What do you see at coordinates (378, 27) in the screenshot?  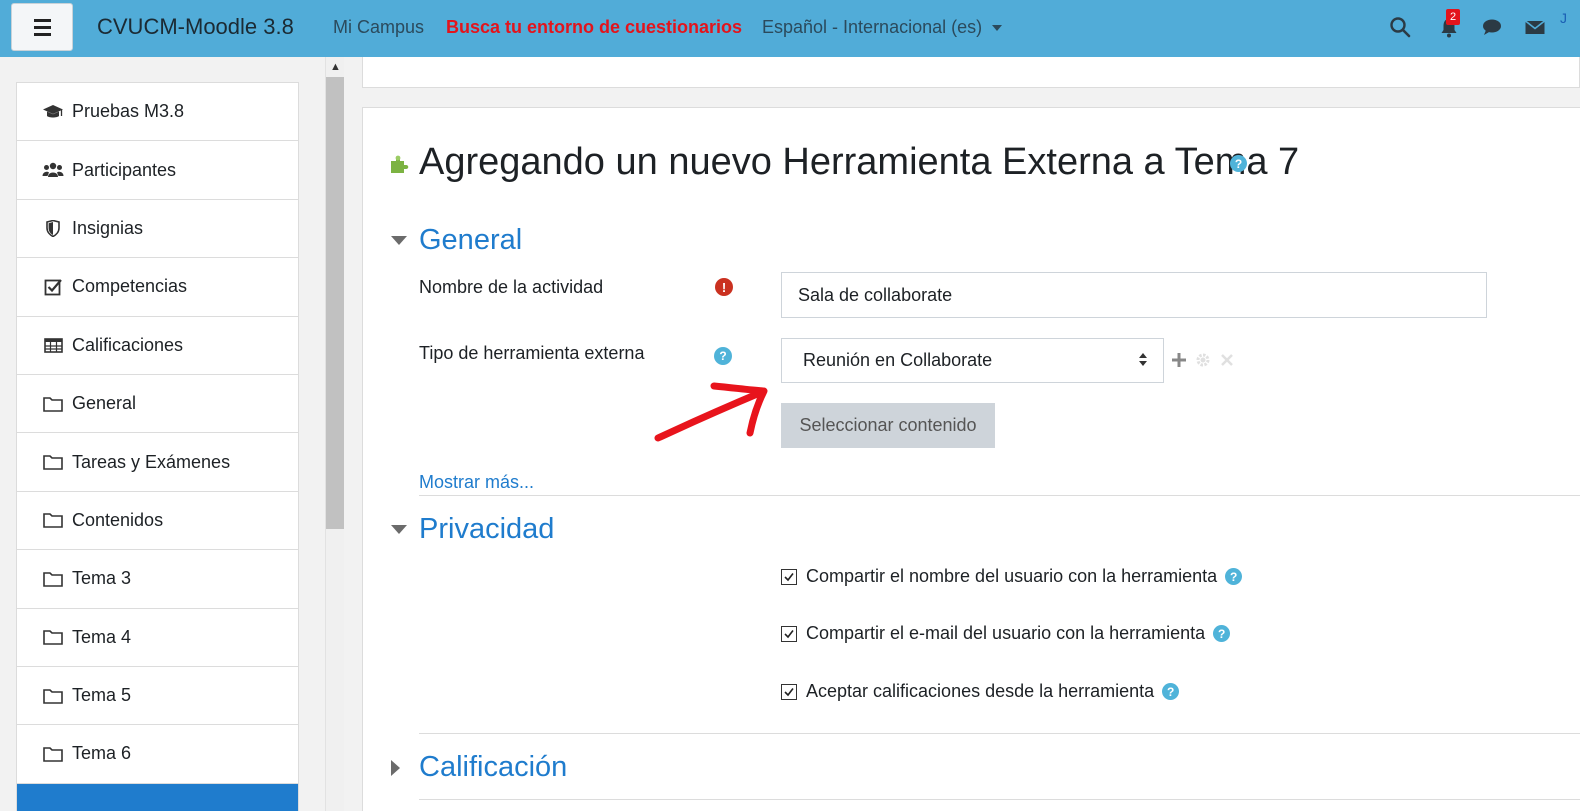 I see `mi-campus-link: Mi Campus` at bounding box center [378, 27].